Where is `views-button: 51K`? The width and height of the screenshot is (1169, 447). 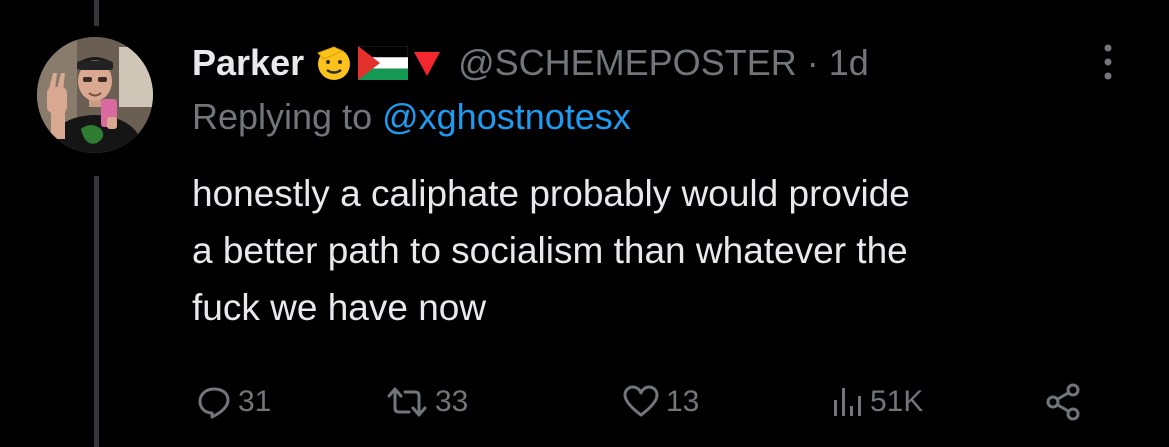
views-button: 51K is located at coordinates (876, 402).